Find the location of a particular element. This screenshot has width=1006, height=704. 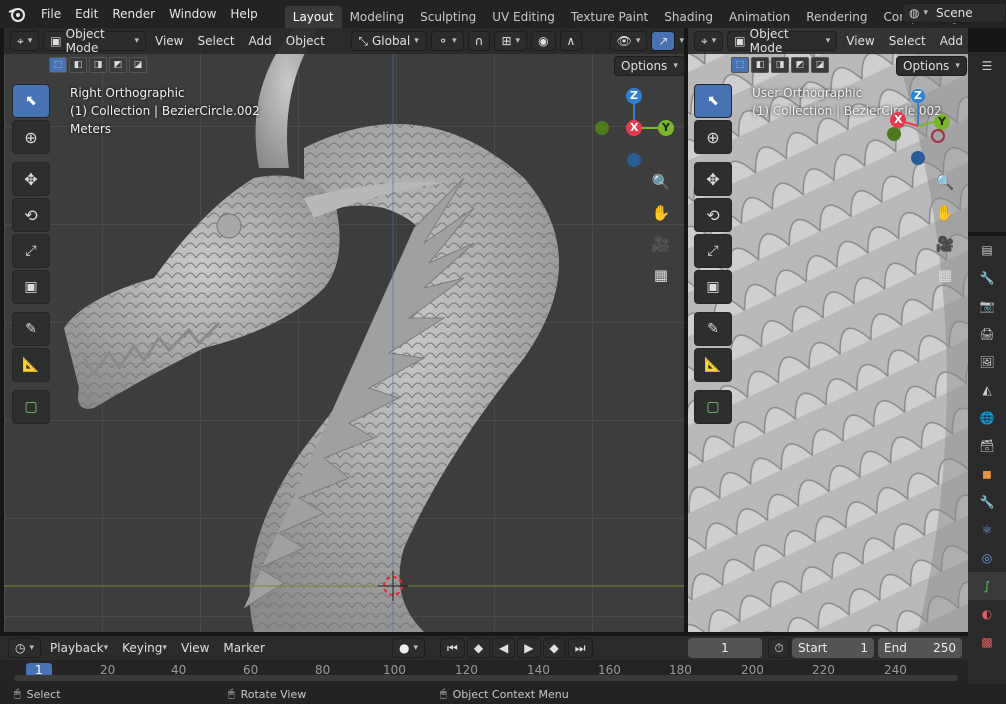

zoom-button: 🔍 is located at coordinates (661, 182).